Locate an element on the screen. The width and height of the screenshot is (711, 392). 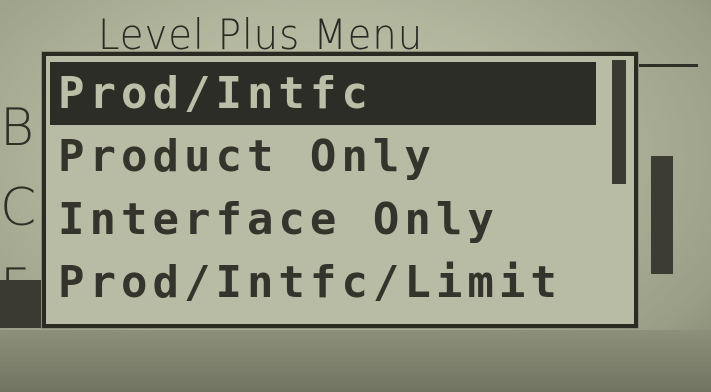
background-highlight-block is located at coordinates (22, 304).